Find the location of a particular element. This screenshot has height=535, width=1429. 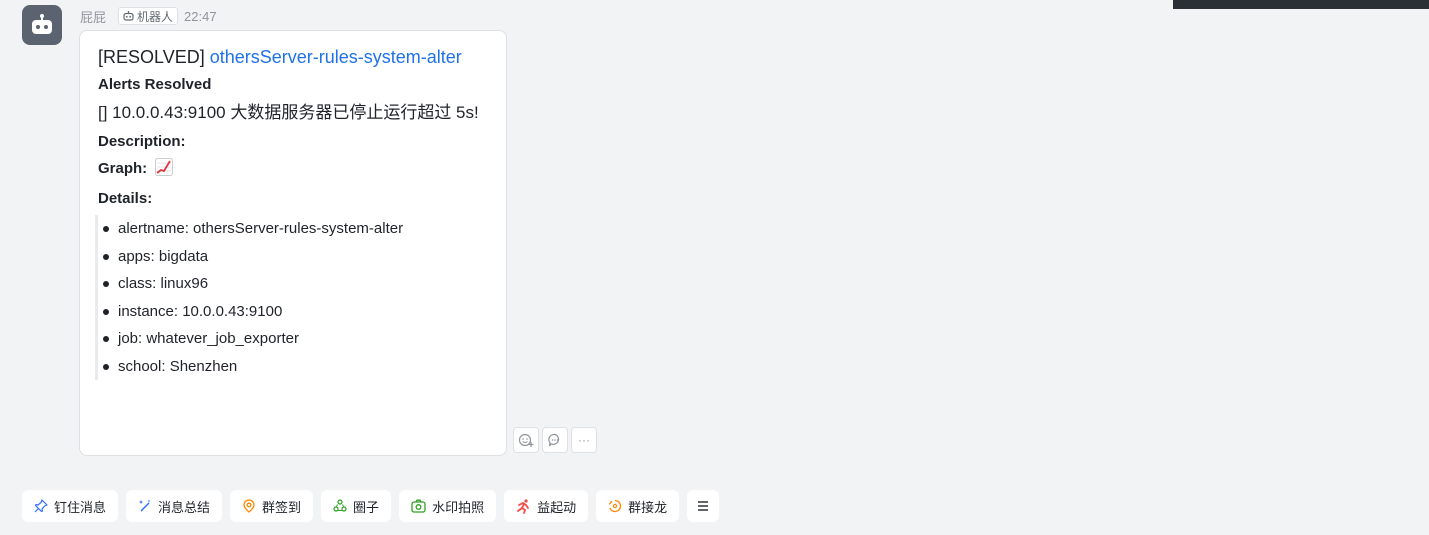

message-summary-button: 消息总结 is located at coordinates (174, 506).